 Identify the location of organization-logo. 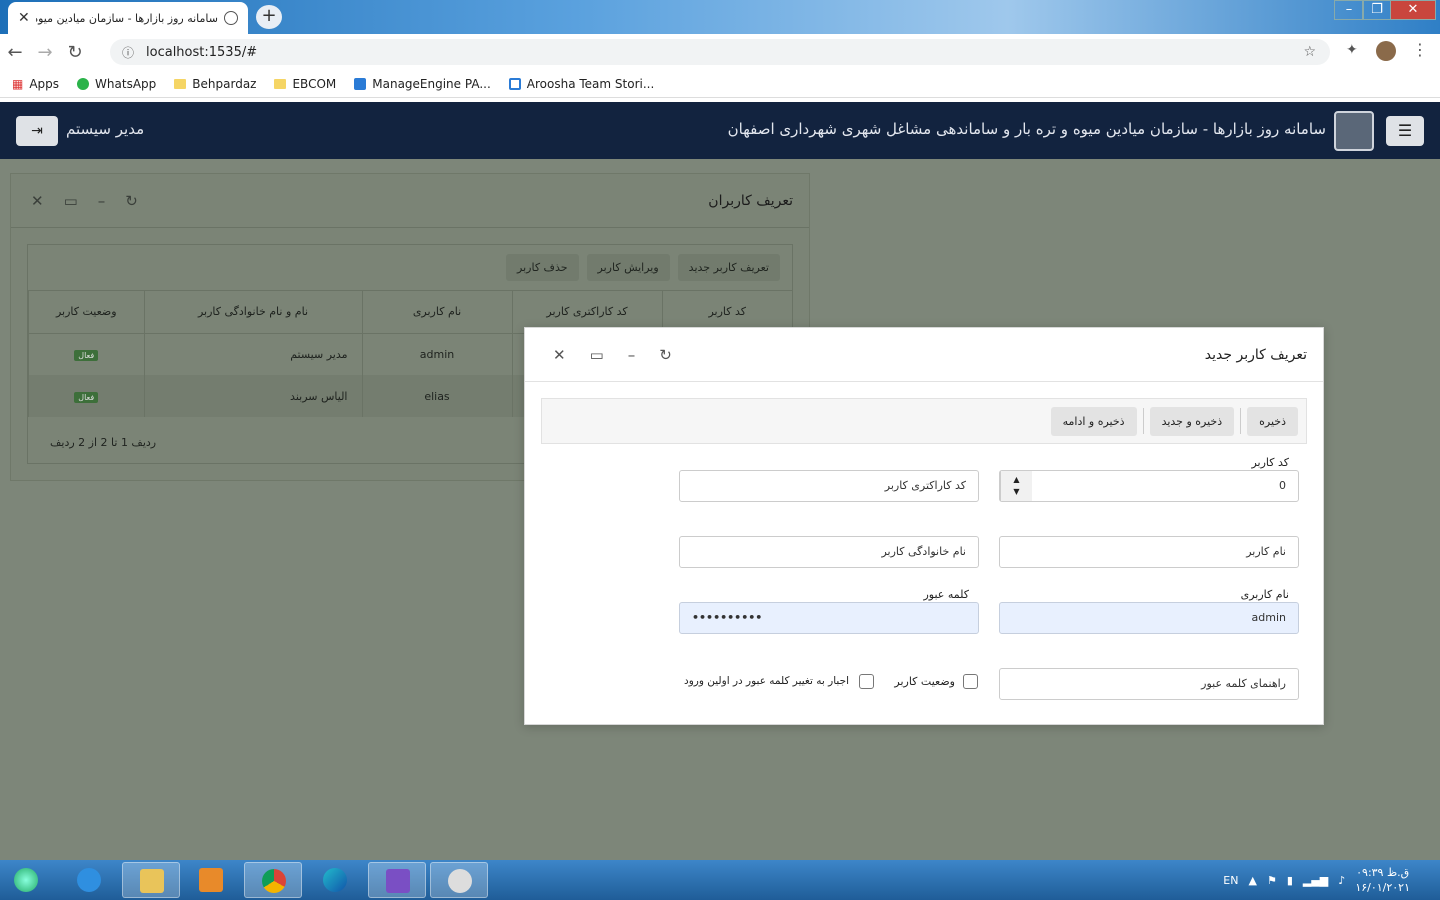
(1354, 131).